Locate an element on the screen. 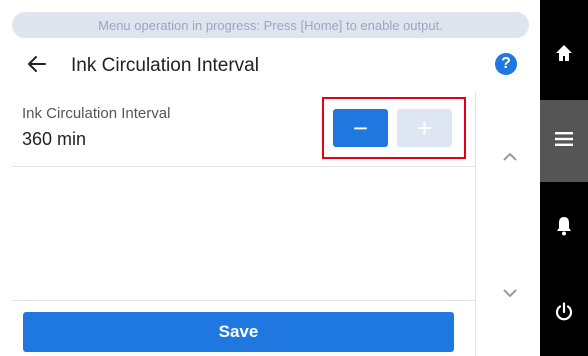  save-button: Save is located at coordinates (238, 332).